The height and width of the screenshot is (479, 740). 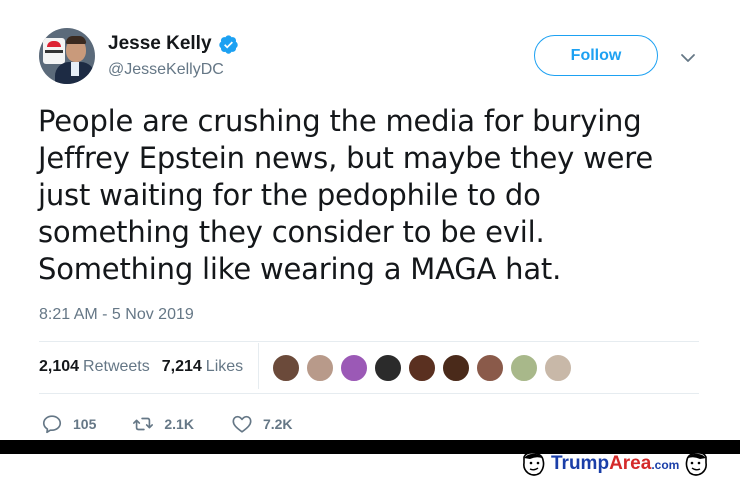 What do you see at coordinates (85, 424) in the screenshot?
I see `reply-count: 105` at bounding box center [85, 424].